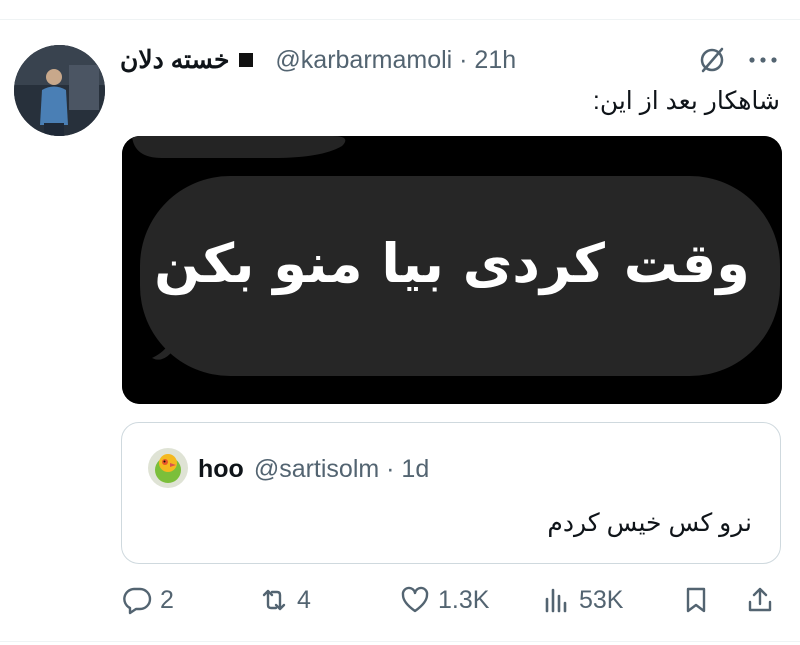 The height and width of the screenshot is (645, 800). Describe the element at coordinates (649, 523) in the screenshot. I see `quote-text: نرو کس خیس کردم` at that location.